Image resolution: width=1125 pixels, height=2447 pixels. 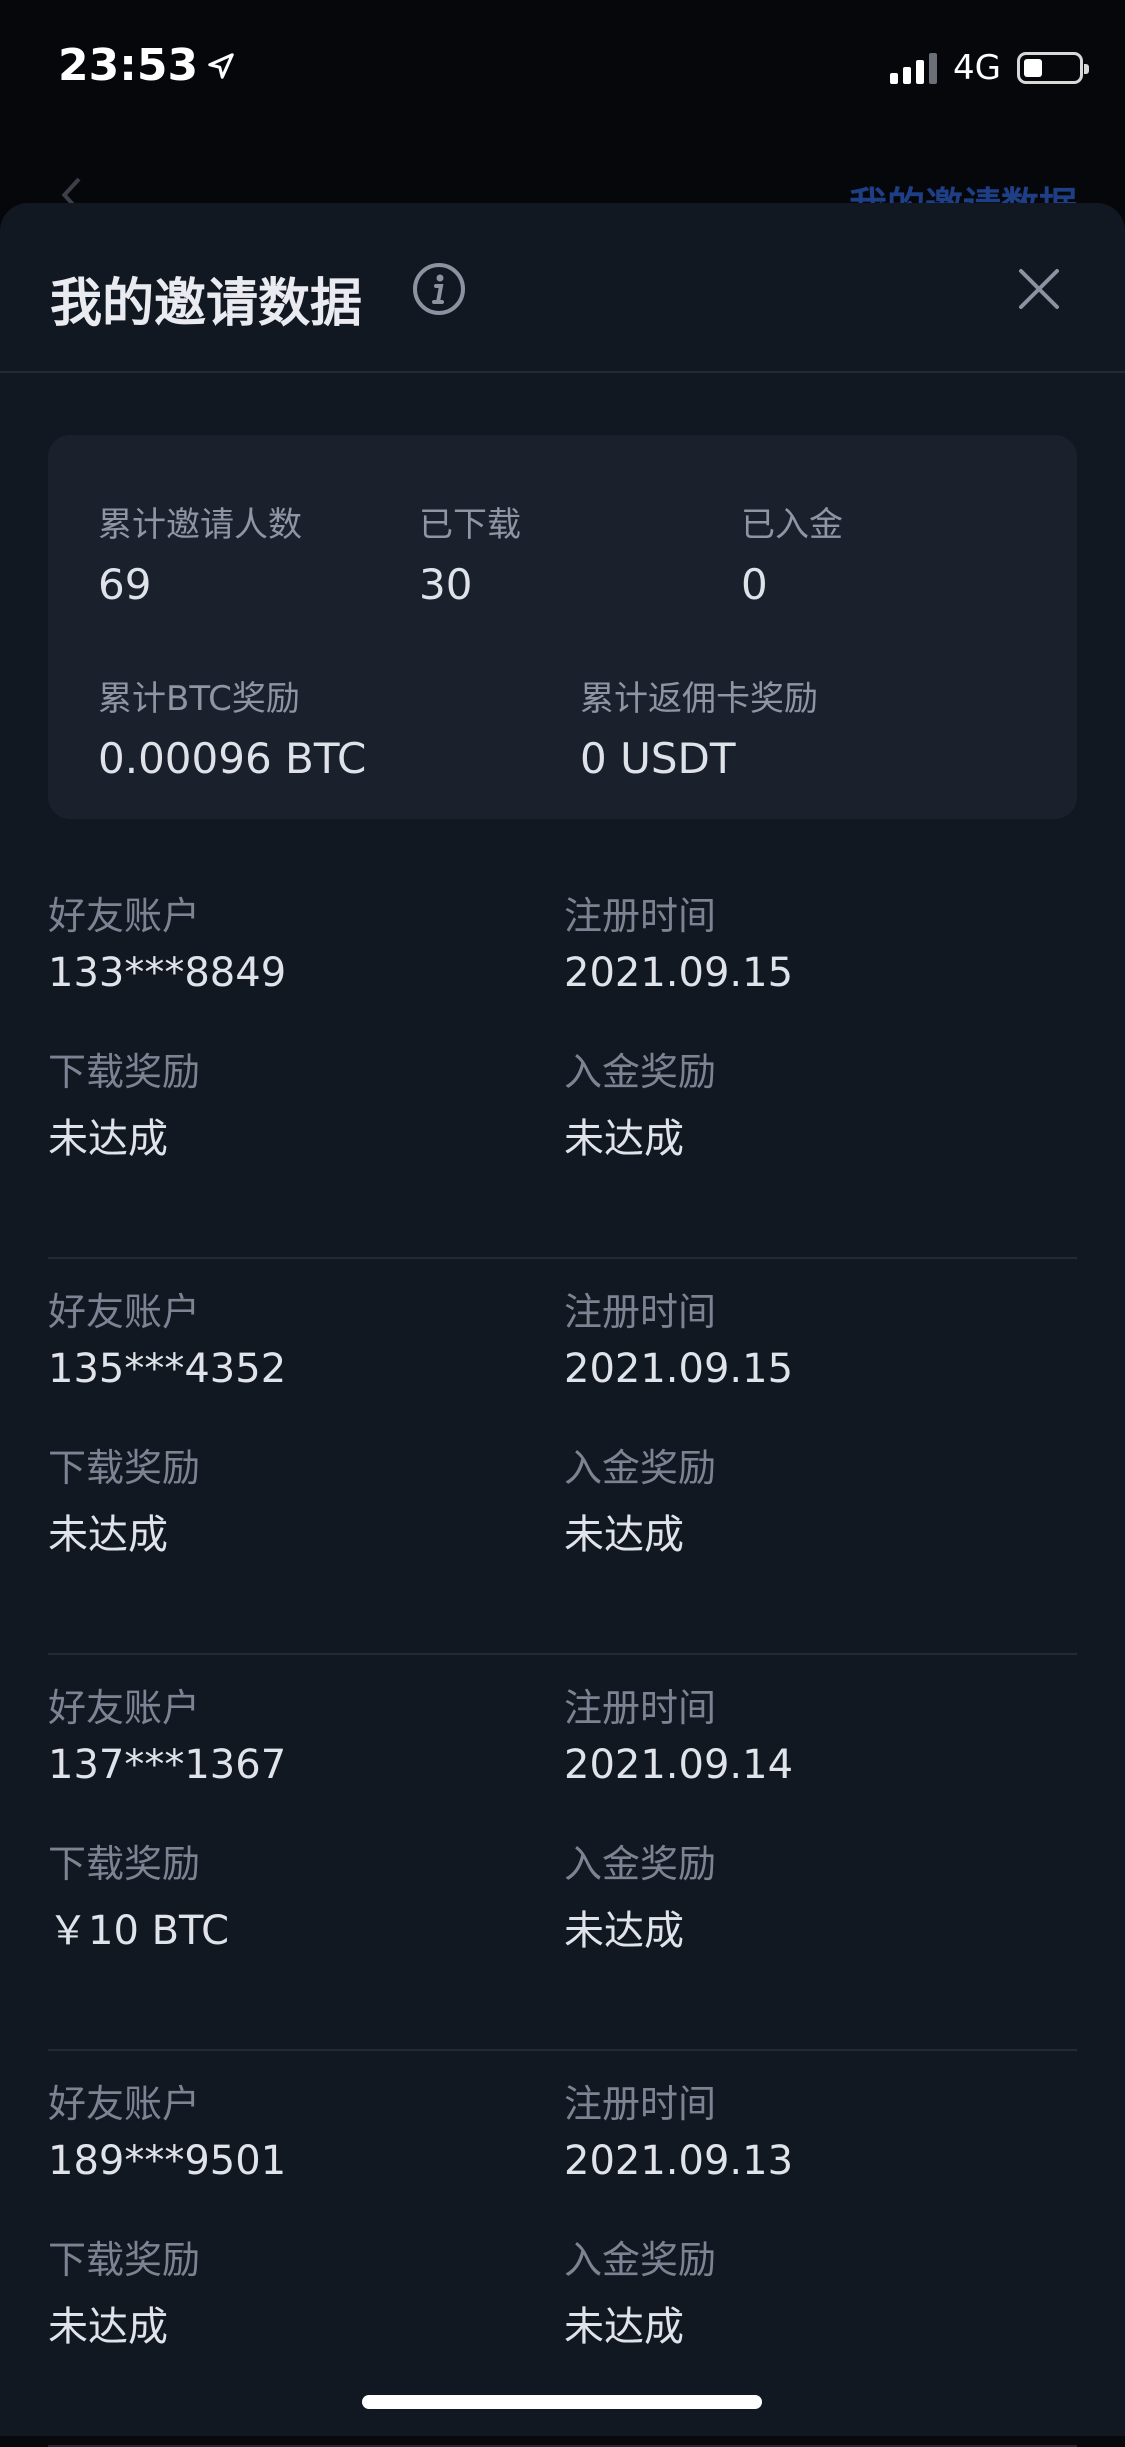 I want to click on stat-card-reward: 累计返佣卡奖励 0 USDT, so click(x=699, y=727).